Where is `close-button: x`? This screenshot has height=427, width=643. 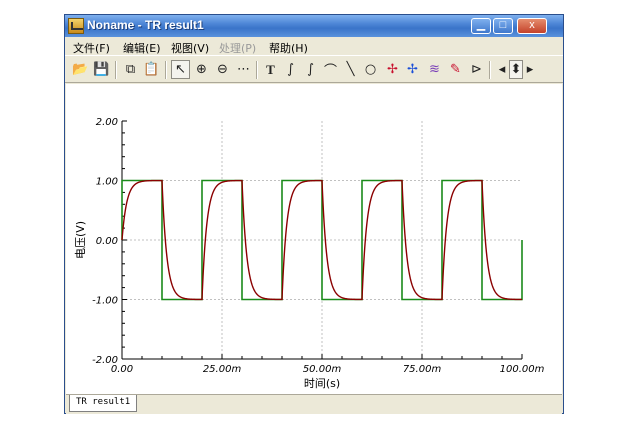
close-button: x is located at coordinates (532, 26).